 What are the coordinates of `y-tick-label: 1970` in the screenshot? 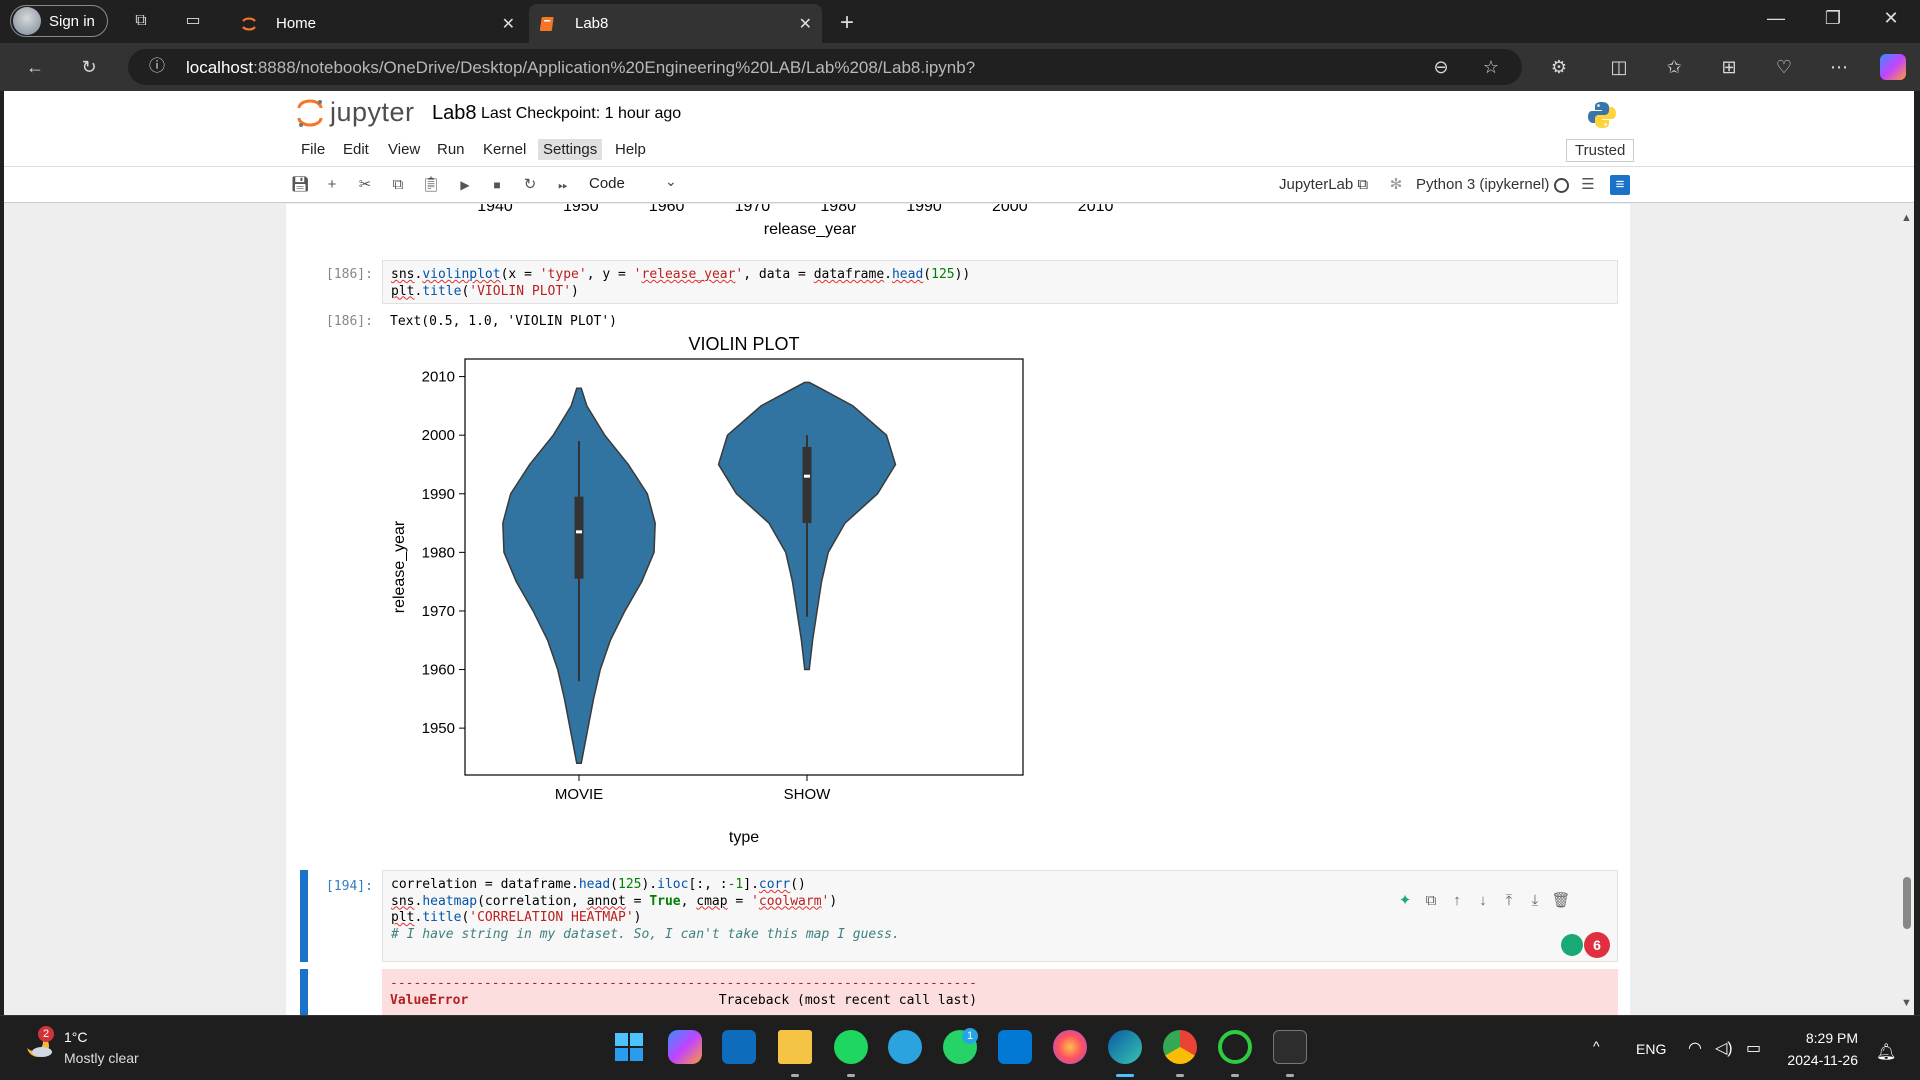 It's located at (438, 611).